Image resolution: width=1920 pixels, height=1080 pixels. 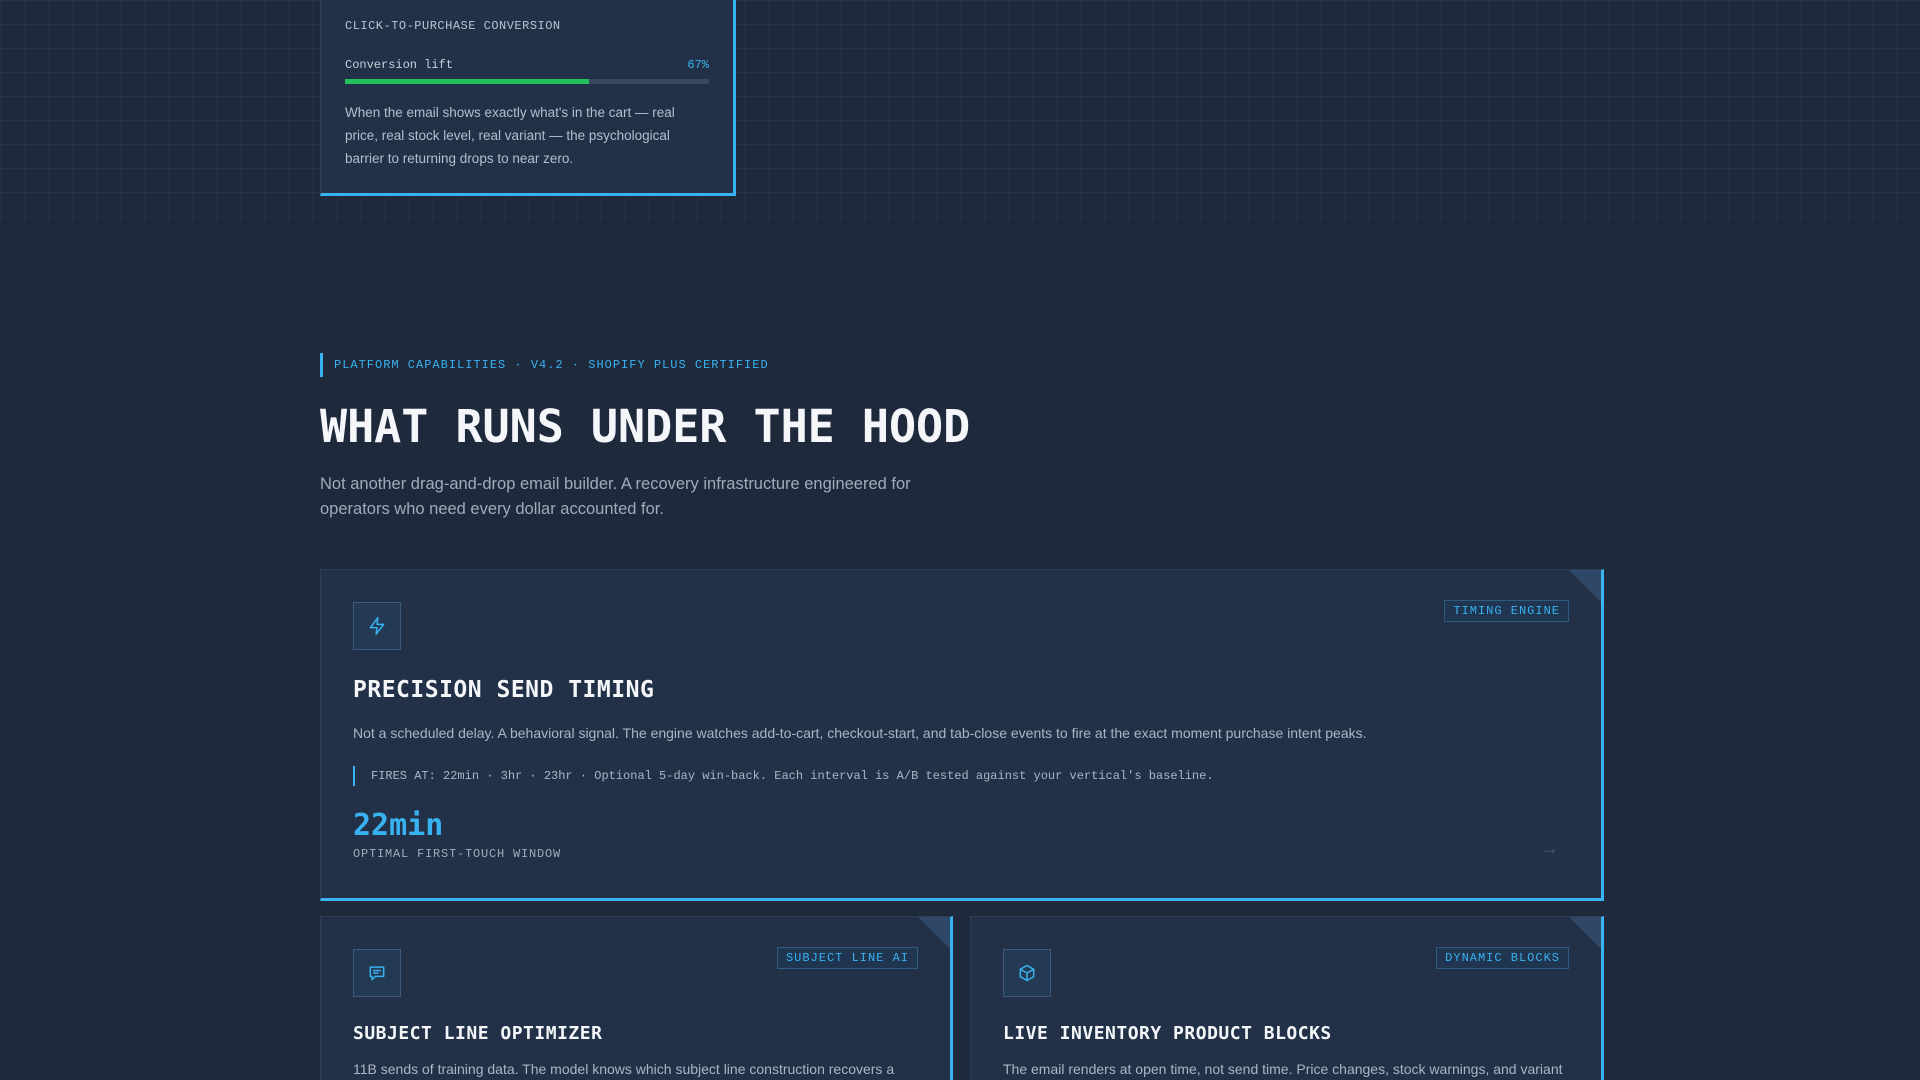 What do you see at coordinates (1502, 958) in the screenshot?
I see `dynamic-blocks-tag: DYNAMIC BLOCKS` at bounding box center [1502, 958].